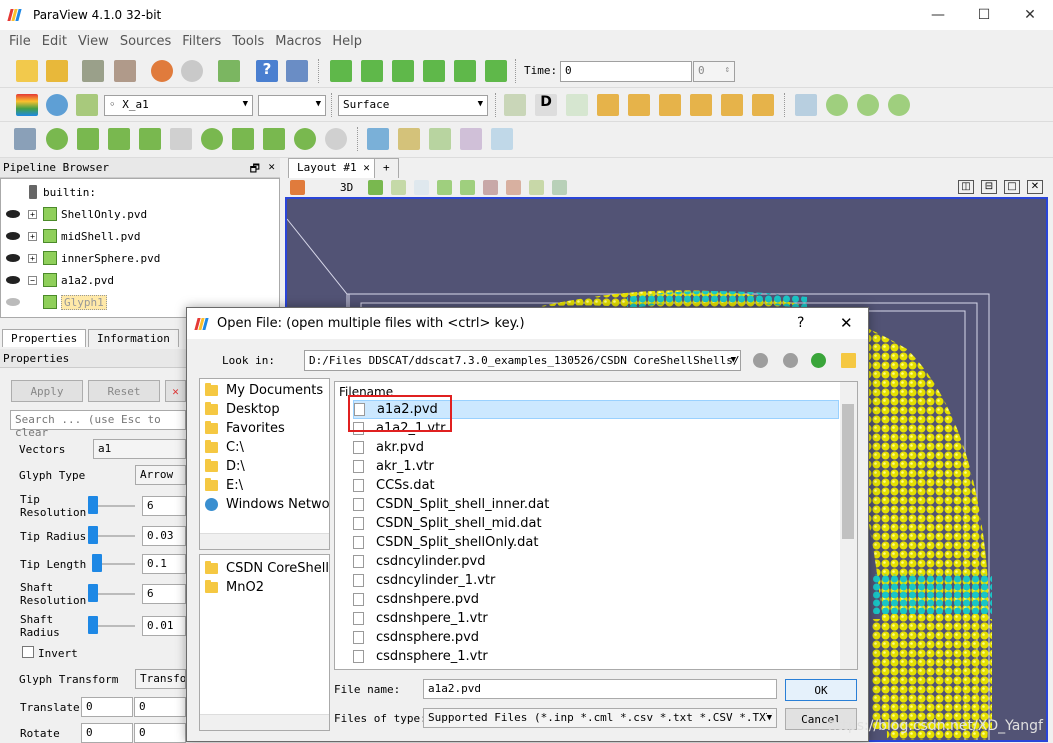 The width and height of the screenshot is (1053, 743). What do you see at coordinates (639, 105) in the screenshot?
I see `view-minus-x-icon` at bounding box center [639, 105].